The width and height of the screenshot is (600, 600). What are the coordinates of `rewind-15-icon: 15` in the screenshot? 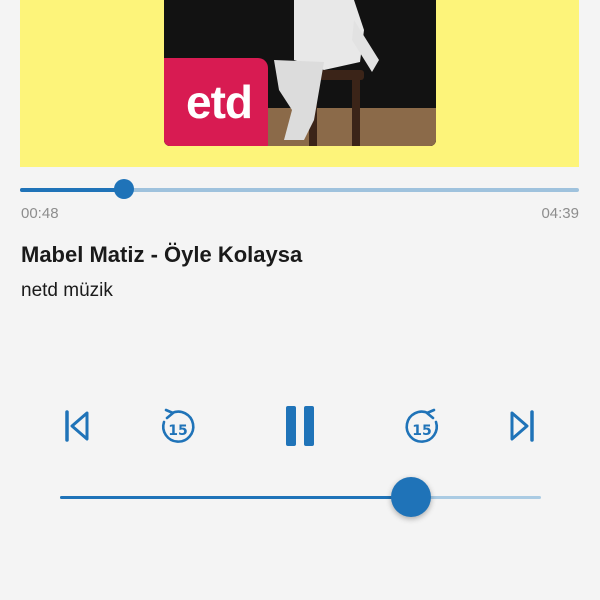 It's located at (178, 425).